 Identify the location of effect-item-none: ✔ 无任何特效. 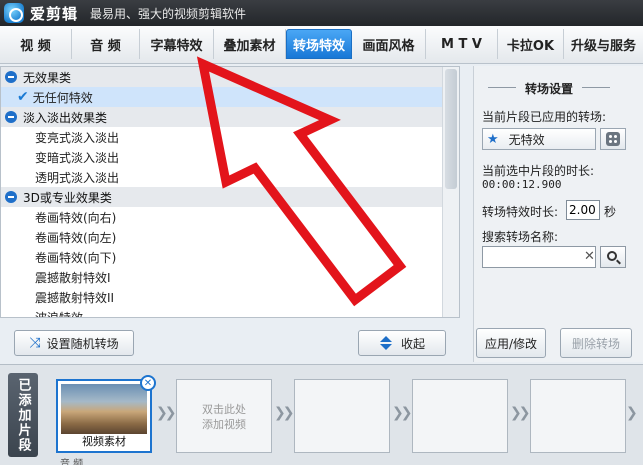
(222, 97).